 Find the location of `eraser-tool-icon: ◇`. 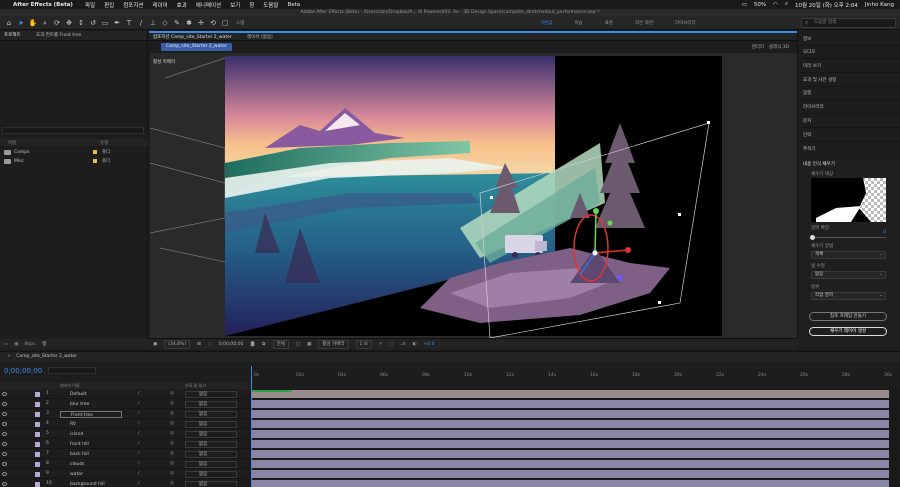

eraser-tool-icon: ◇ is located at coordinates (165, 23).